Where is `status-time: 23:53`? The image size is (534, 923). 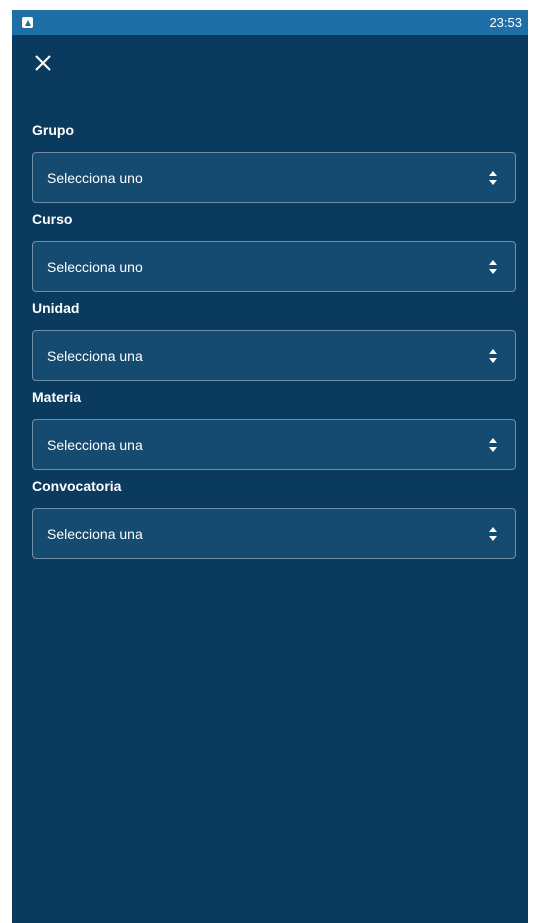
status-time: 23:53 is located at coordinates (505, 22).